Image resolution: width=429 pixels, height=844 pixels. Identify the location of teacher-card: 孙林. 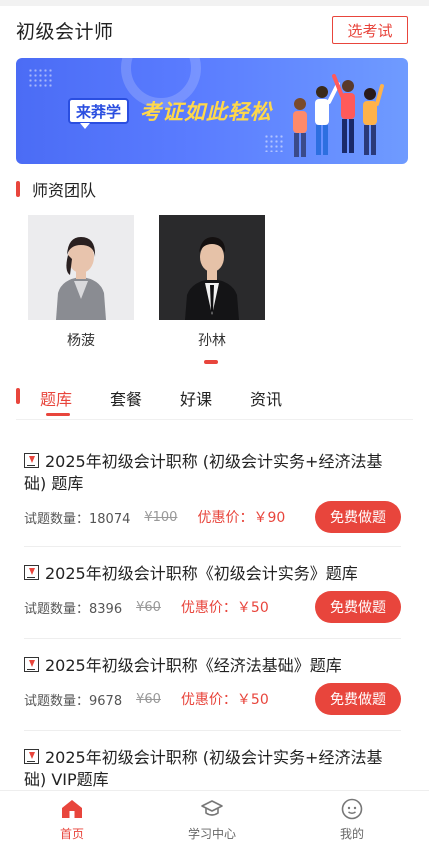
(212, 282).